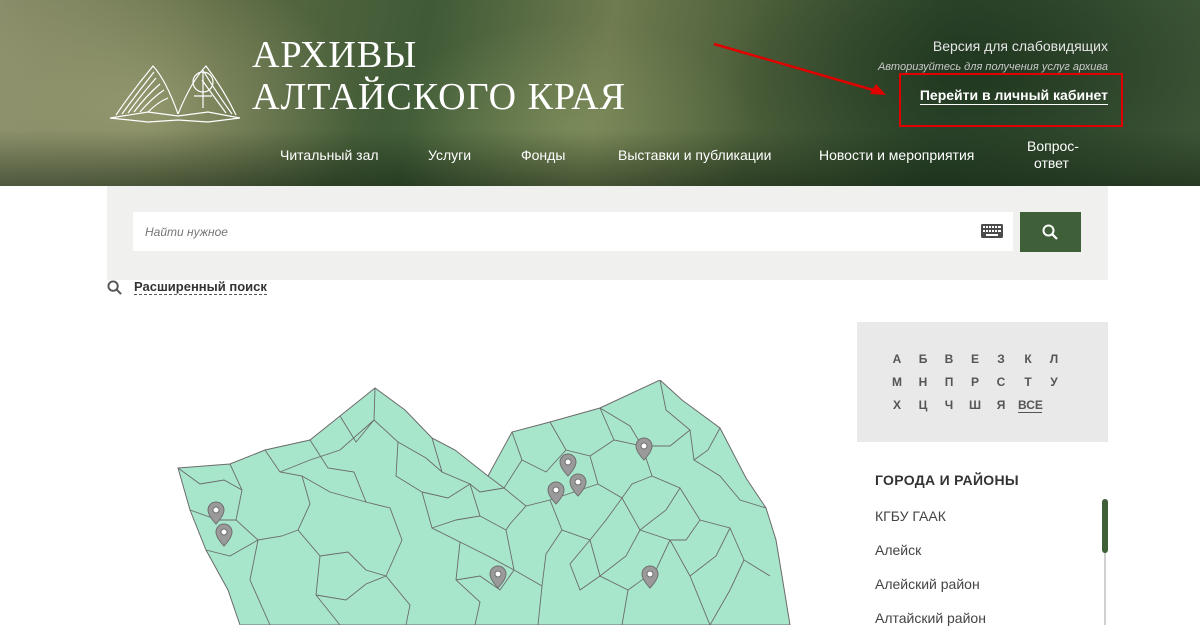  I want to click on letter-filter: Ш, so click(975, 405).